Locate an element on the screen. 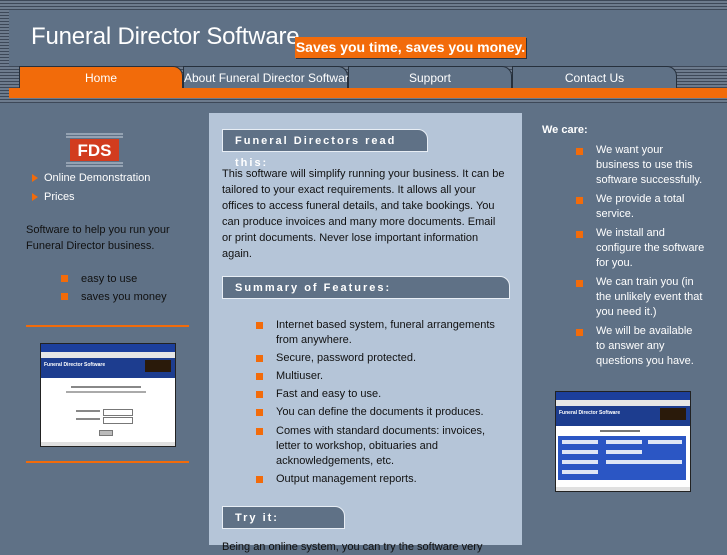  care-item: configure the software is located at coordinates (650, 248).